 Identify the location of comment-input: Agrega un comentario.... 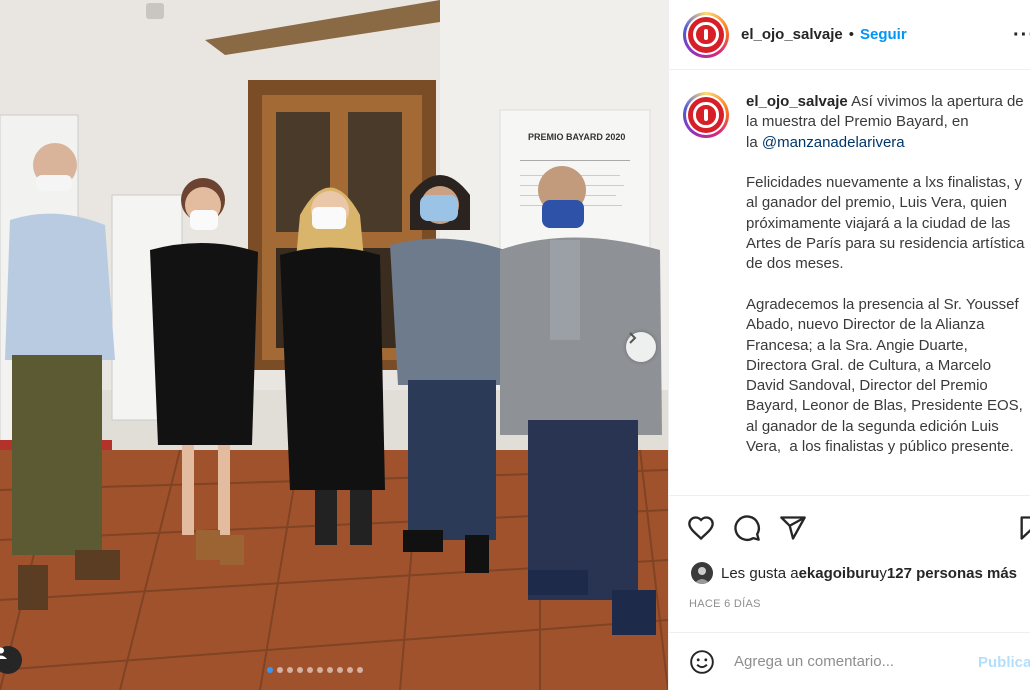
(814, 661).